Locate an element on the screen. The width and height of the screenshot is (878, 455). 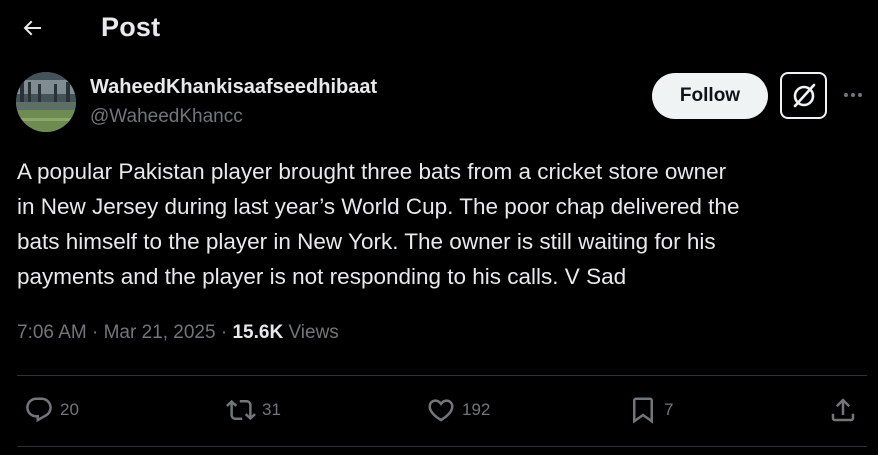
more-horizontal-icon is located at coordinates (853, 95).